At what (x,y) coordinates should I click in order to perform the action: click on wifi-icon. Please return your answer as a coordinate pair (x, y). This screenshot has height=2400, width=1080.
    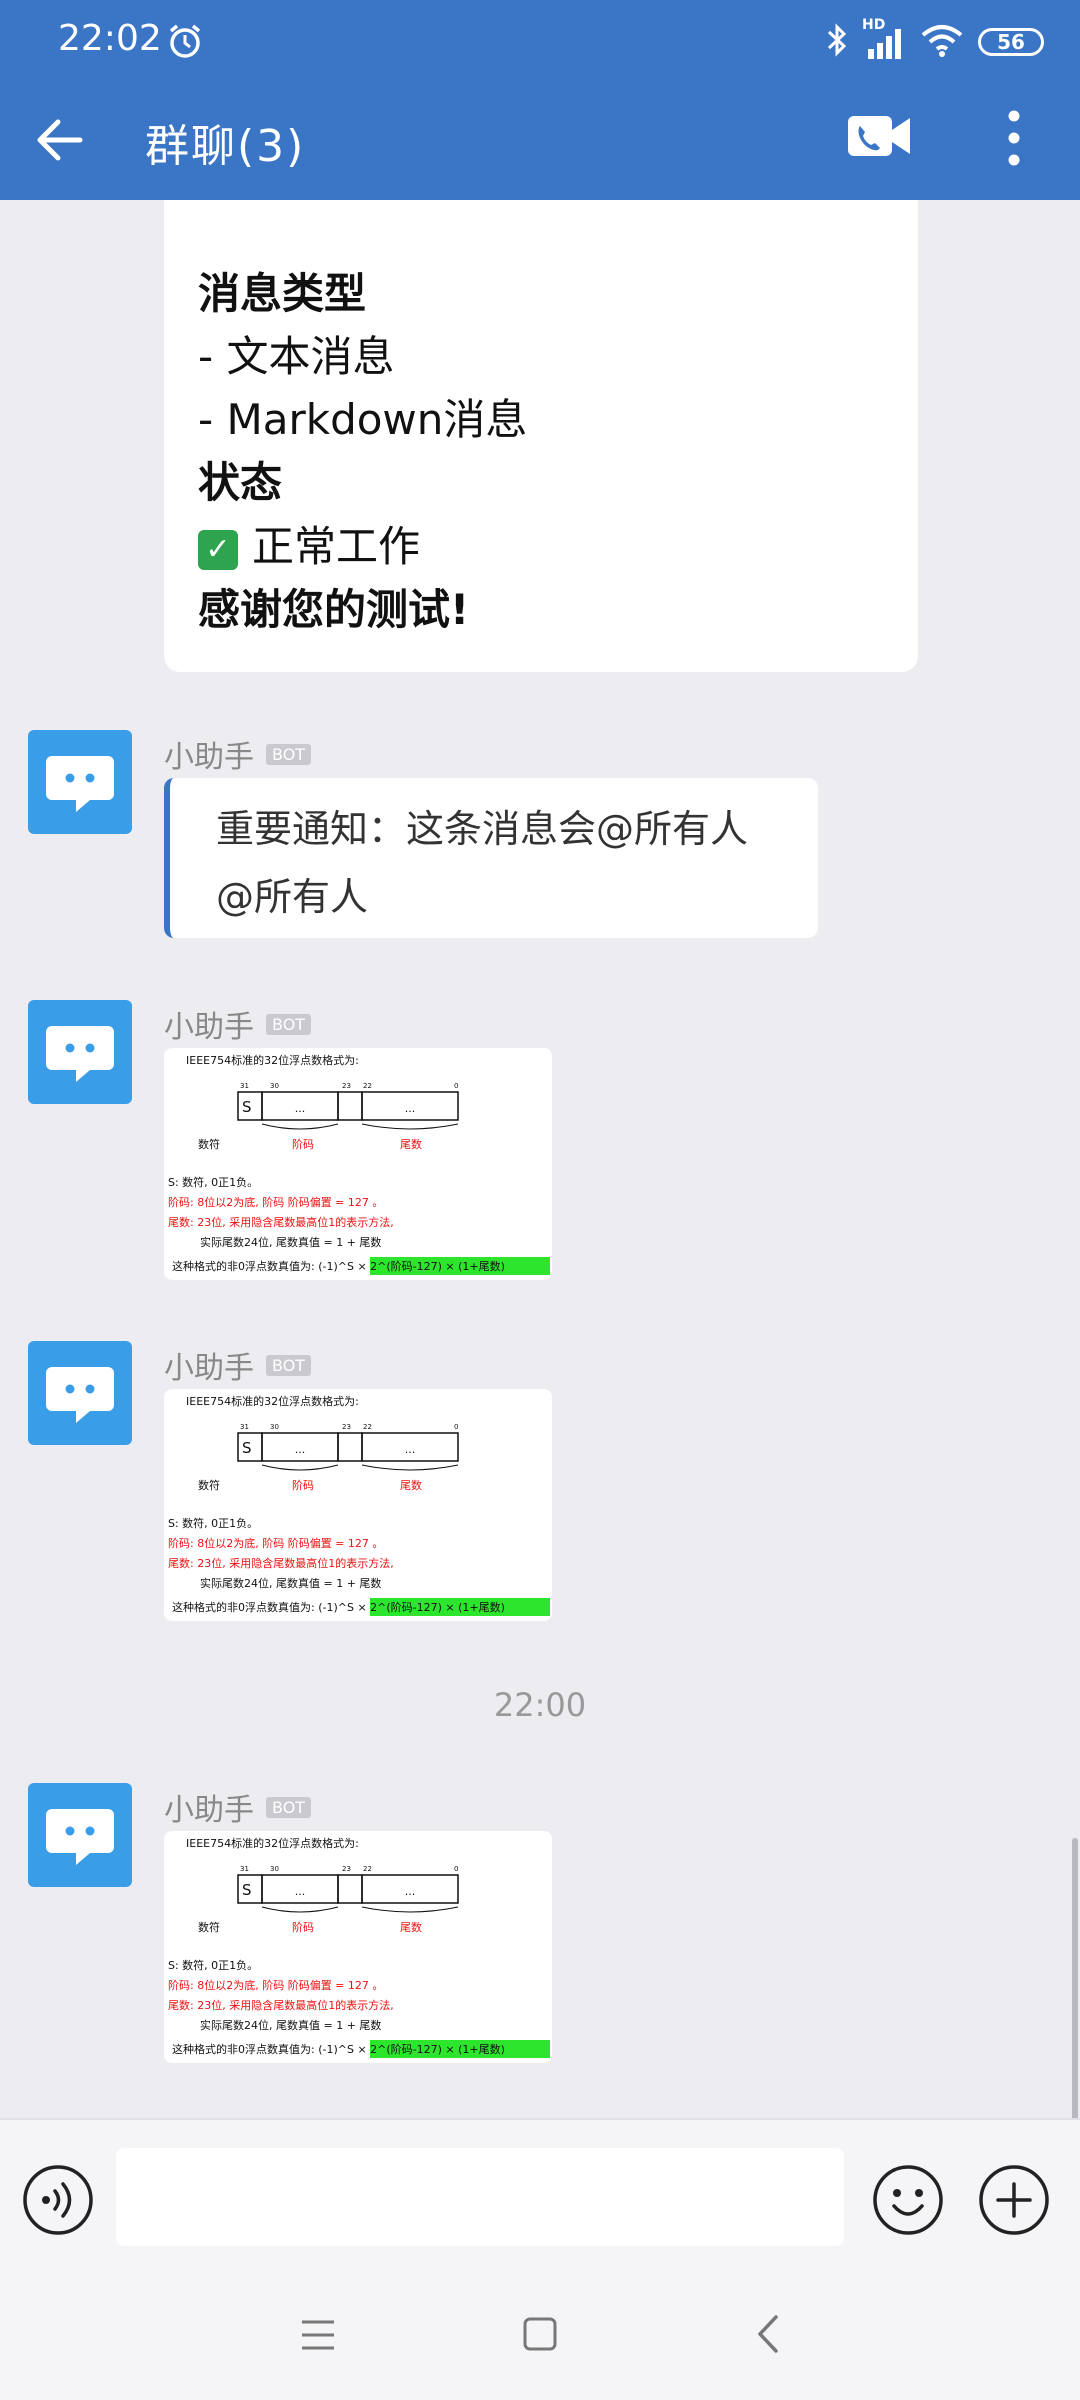
    Looking at the image, I should click on (942, 42).